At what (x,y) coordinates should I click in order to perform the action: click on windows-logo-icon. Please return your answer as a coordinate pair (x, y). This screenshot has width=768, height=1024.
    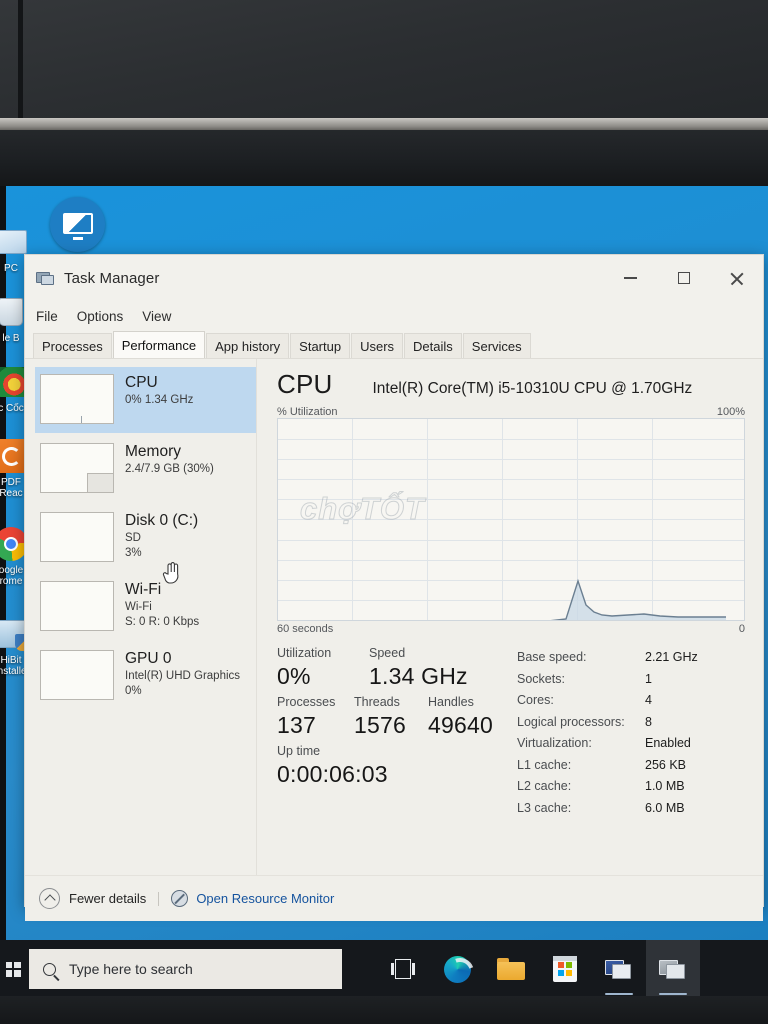
    Looking at the image, I should click on (13, 969).